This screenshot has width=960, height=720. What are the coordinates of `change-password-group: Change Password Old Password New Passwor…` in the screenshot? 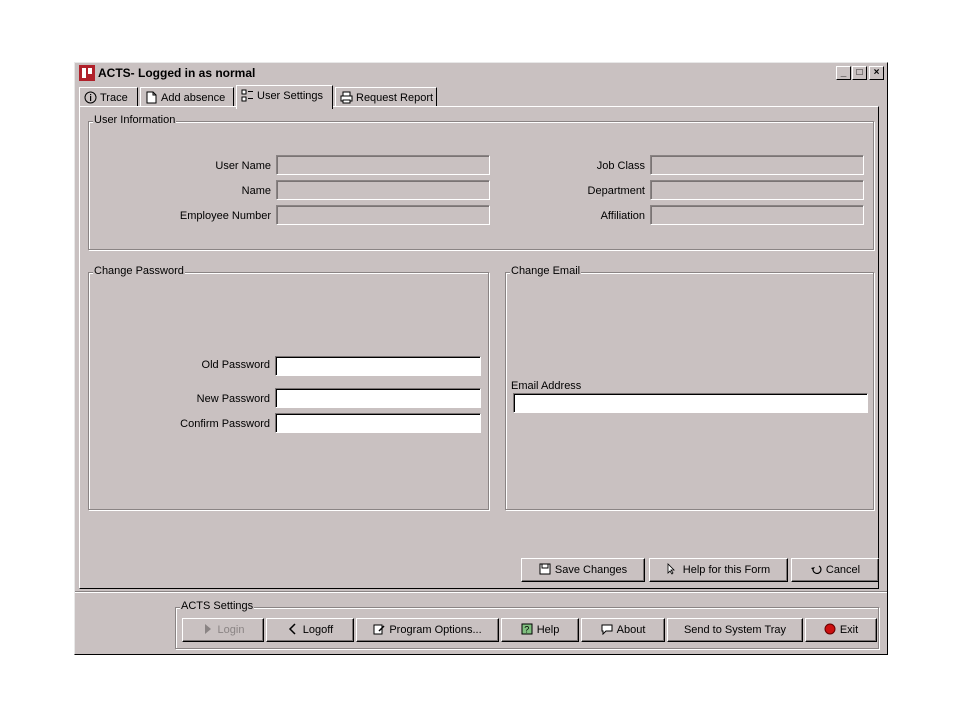 It's located at (288, 387).